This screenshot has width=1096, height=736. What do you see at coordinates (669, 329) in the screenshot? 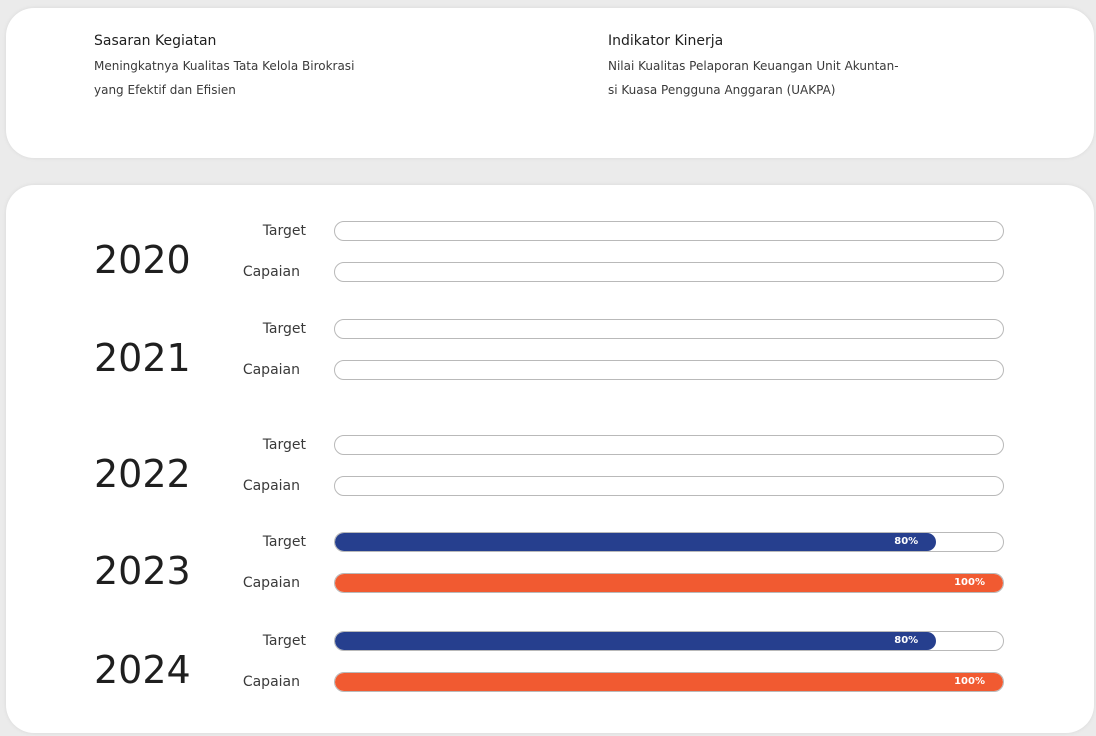
I see `target-bar-track-2021` at bounding box center [669, 329].